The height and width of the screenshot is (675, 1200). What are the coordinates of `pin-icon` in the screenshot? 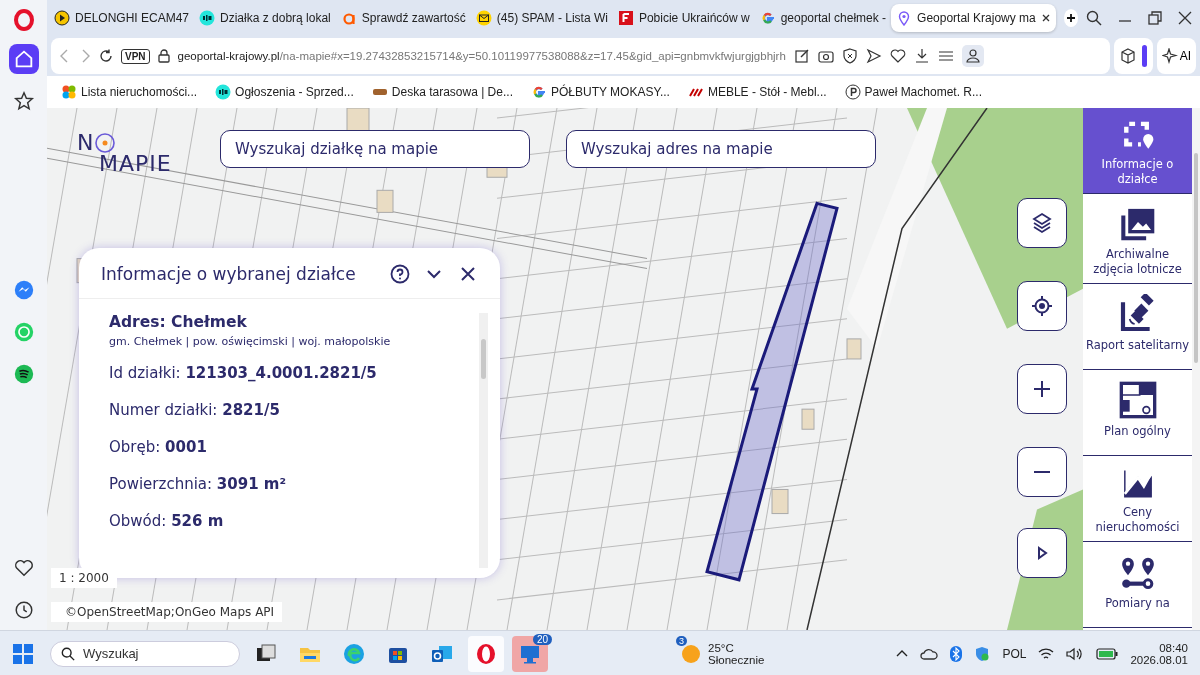 It's located at (105, 142).